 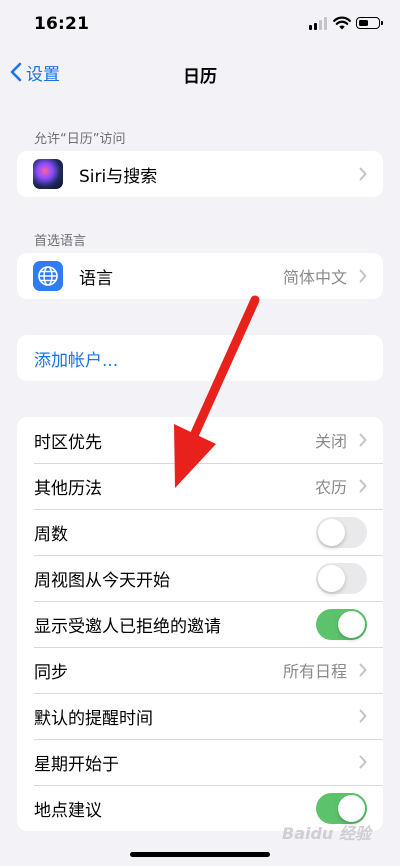 What do you see at coordinates (48, 276) in the screenshot?
I see `globe-icon` at bounding box center [48, 276].